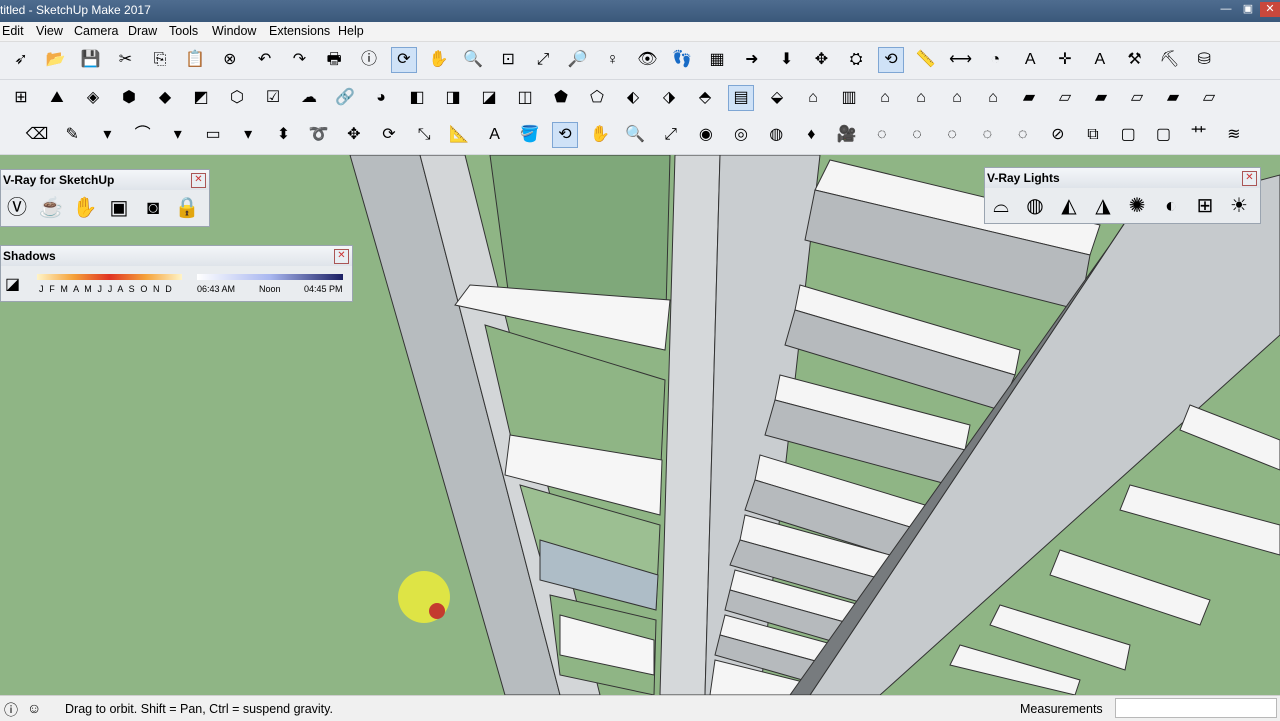  I want to click on back-view-icon: ⌂, so click(957, 98).